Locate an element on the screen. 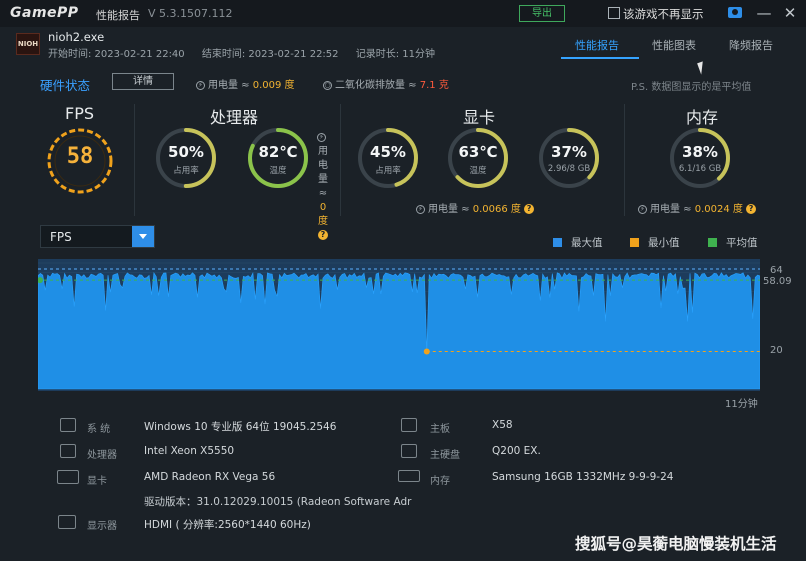 This screenshot has height=561, width=806. cpu-usage-label: 占用率 is located at coordinates (186, 171).